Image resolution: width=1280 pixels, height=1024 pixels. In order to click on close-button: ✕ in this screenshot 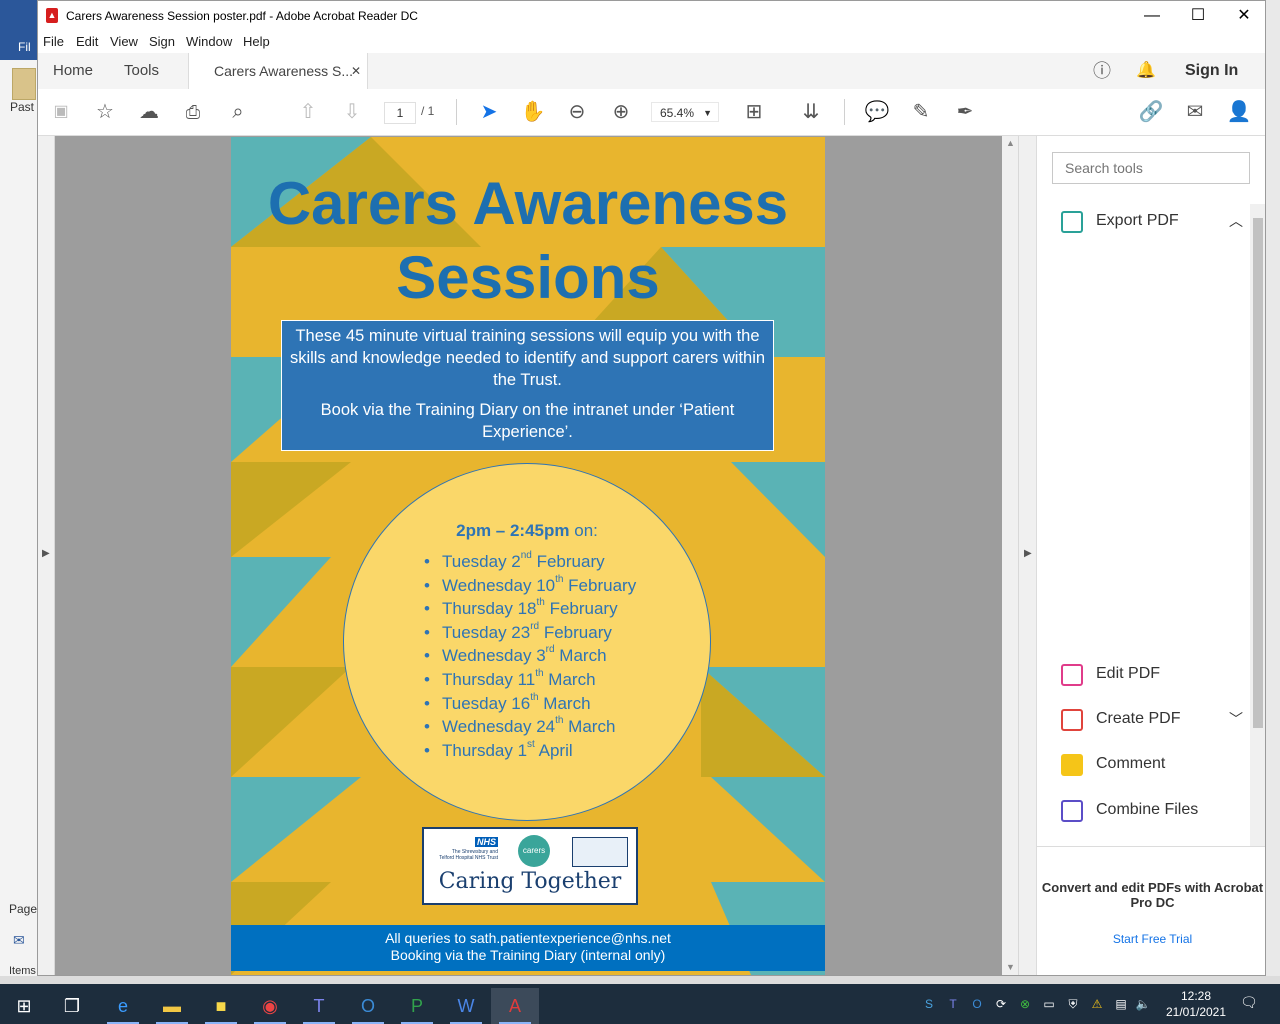, I will do `click(1243, 16)`.